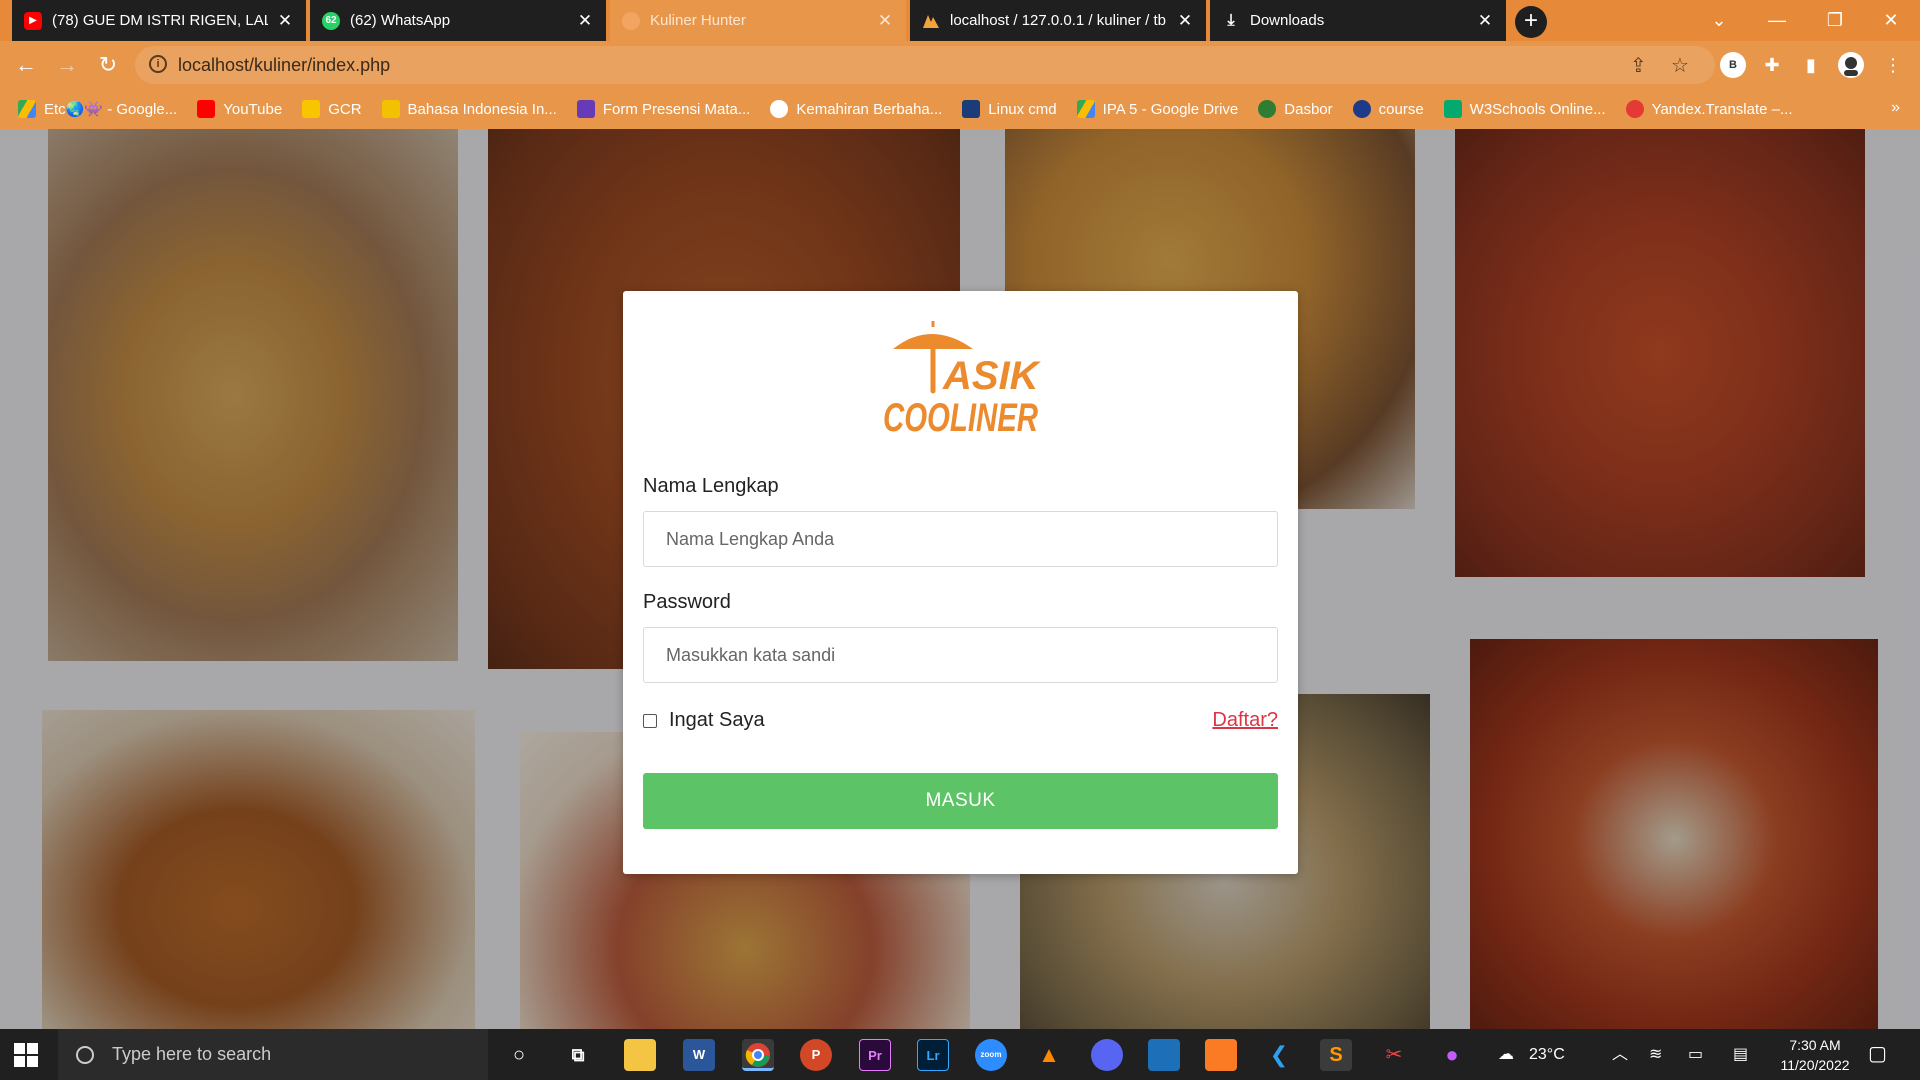 The image size is (1920, 1080). What do you see at coordinates (1358, 20) in the screenshot?
I see `tab-downloads: ⤓ Downloads ✕` at bounding box center [1358, 20].